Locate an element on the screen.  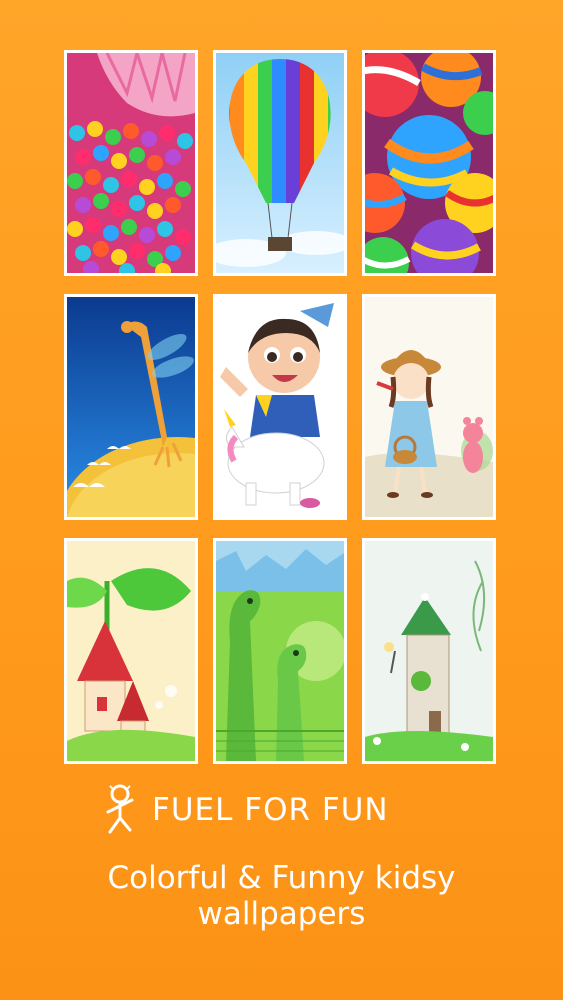
tagline-line-1: Colorful & Funny kidsy is located at coordinates (281, 878).